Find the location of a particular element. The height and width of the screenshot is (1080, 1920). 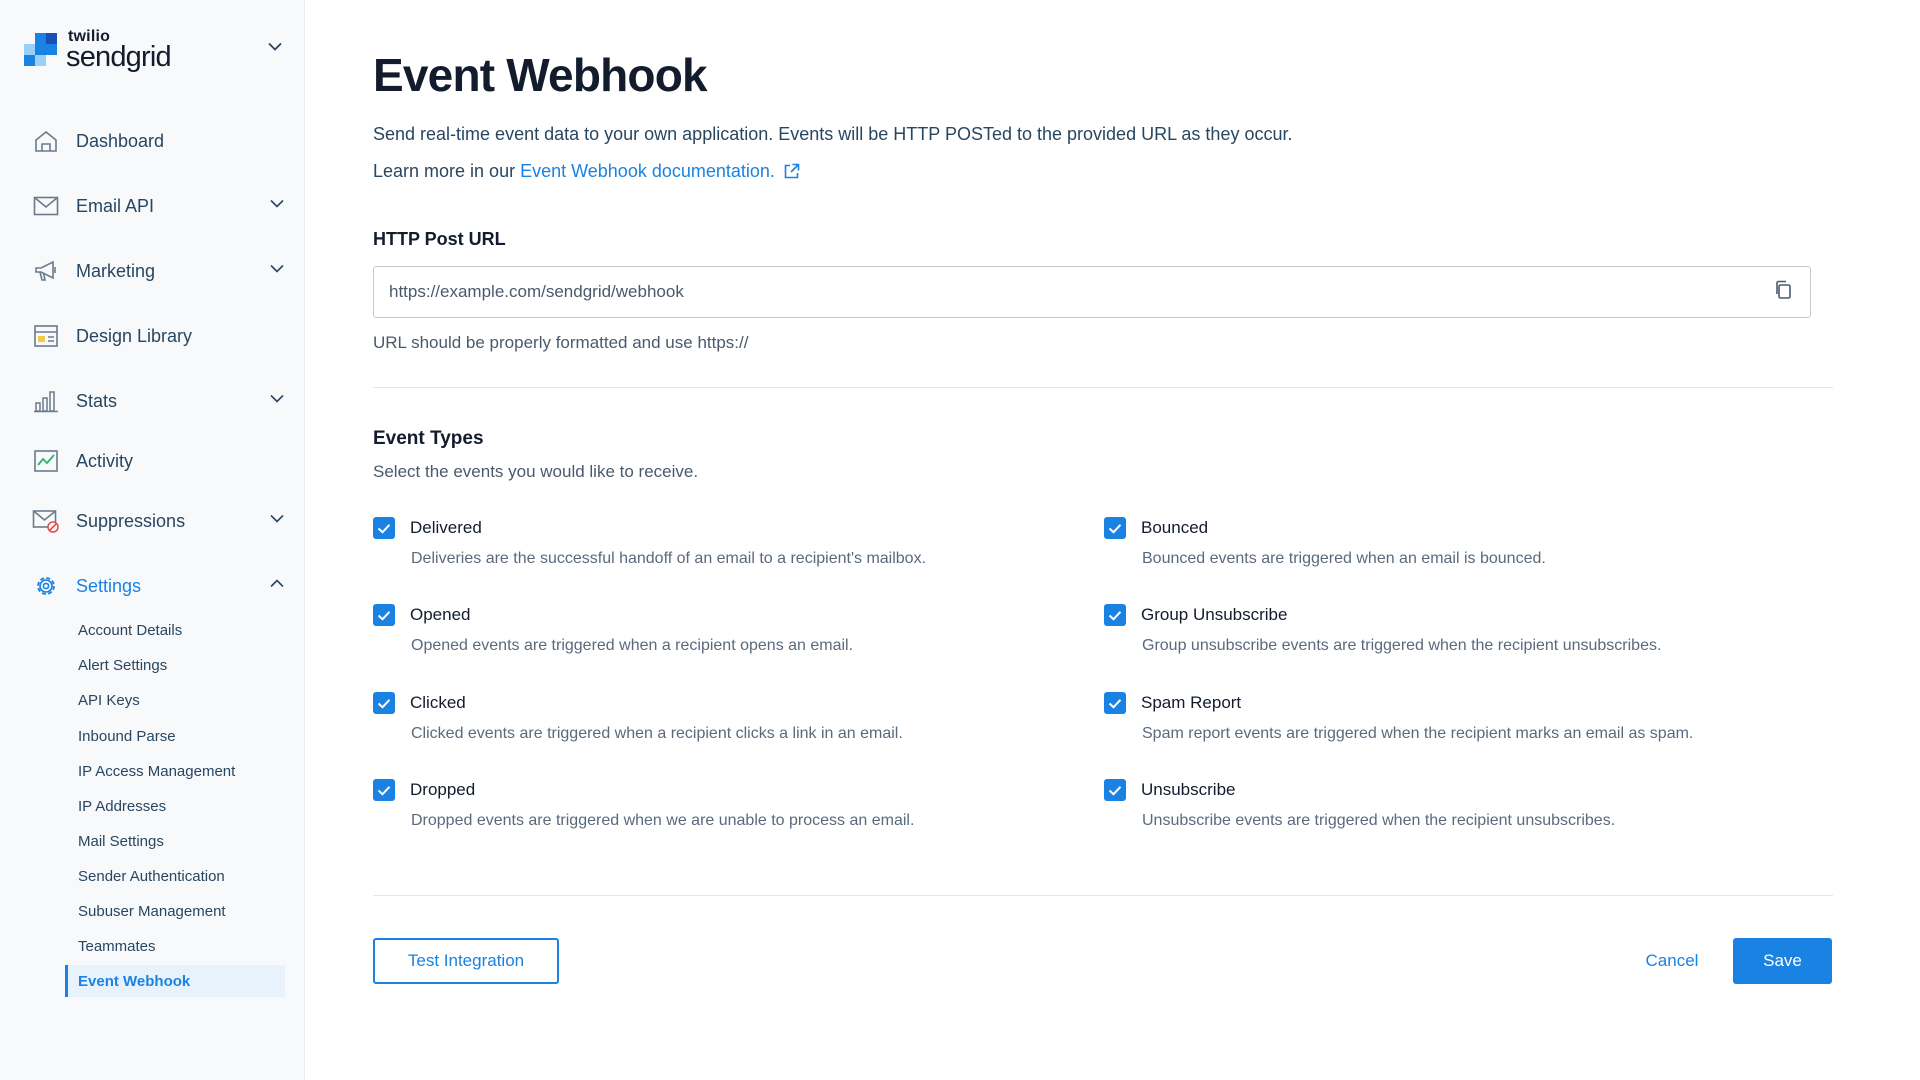

home-icon is located at coordinates (46, 141).